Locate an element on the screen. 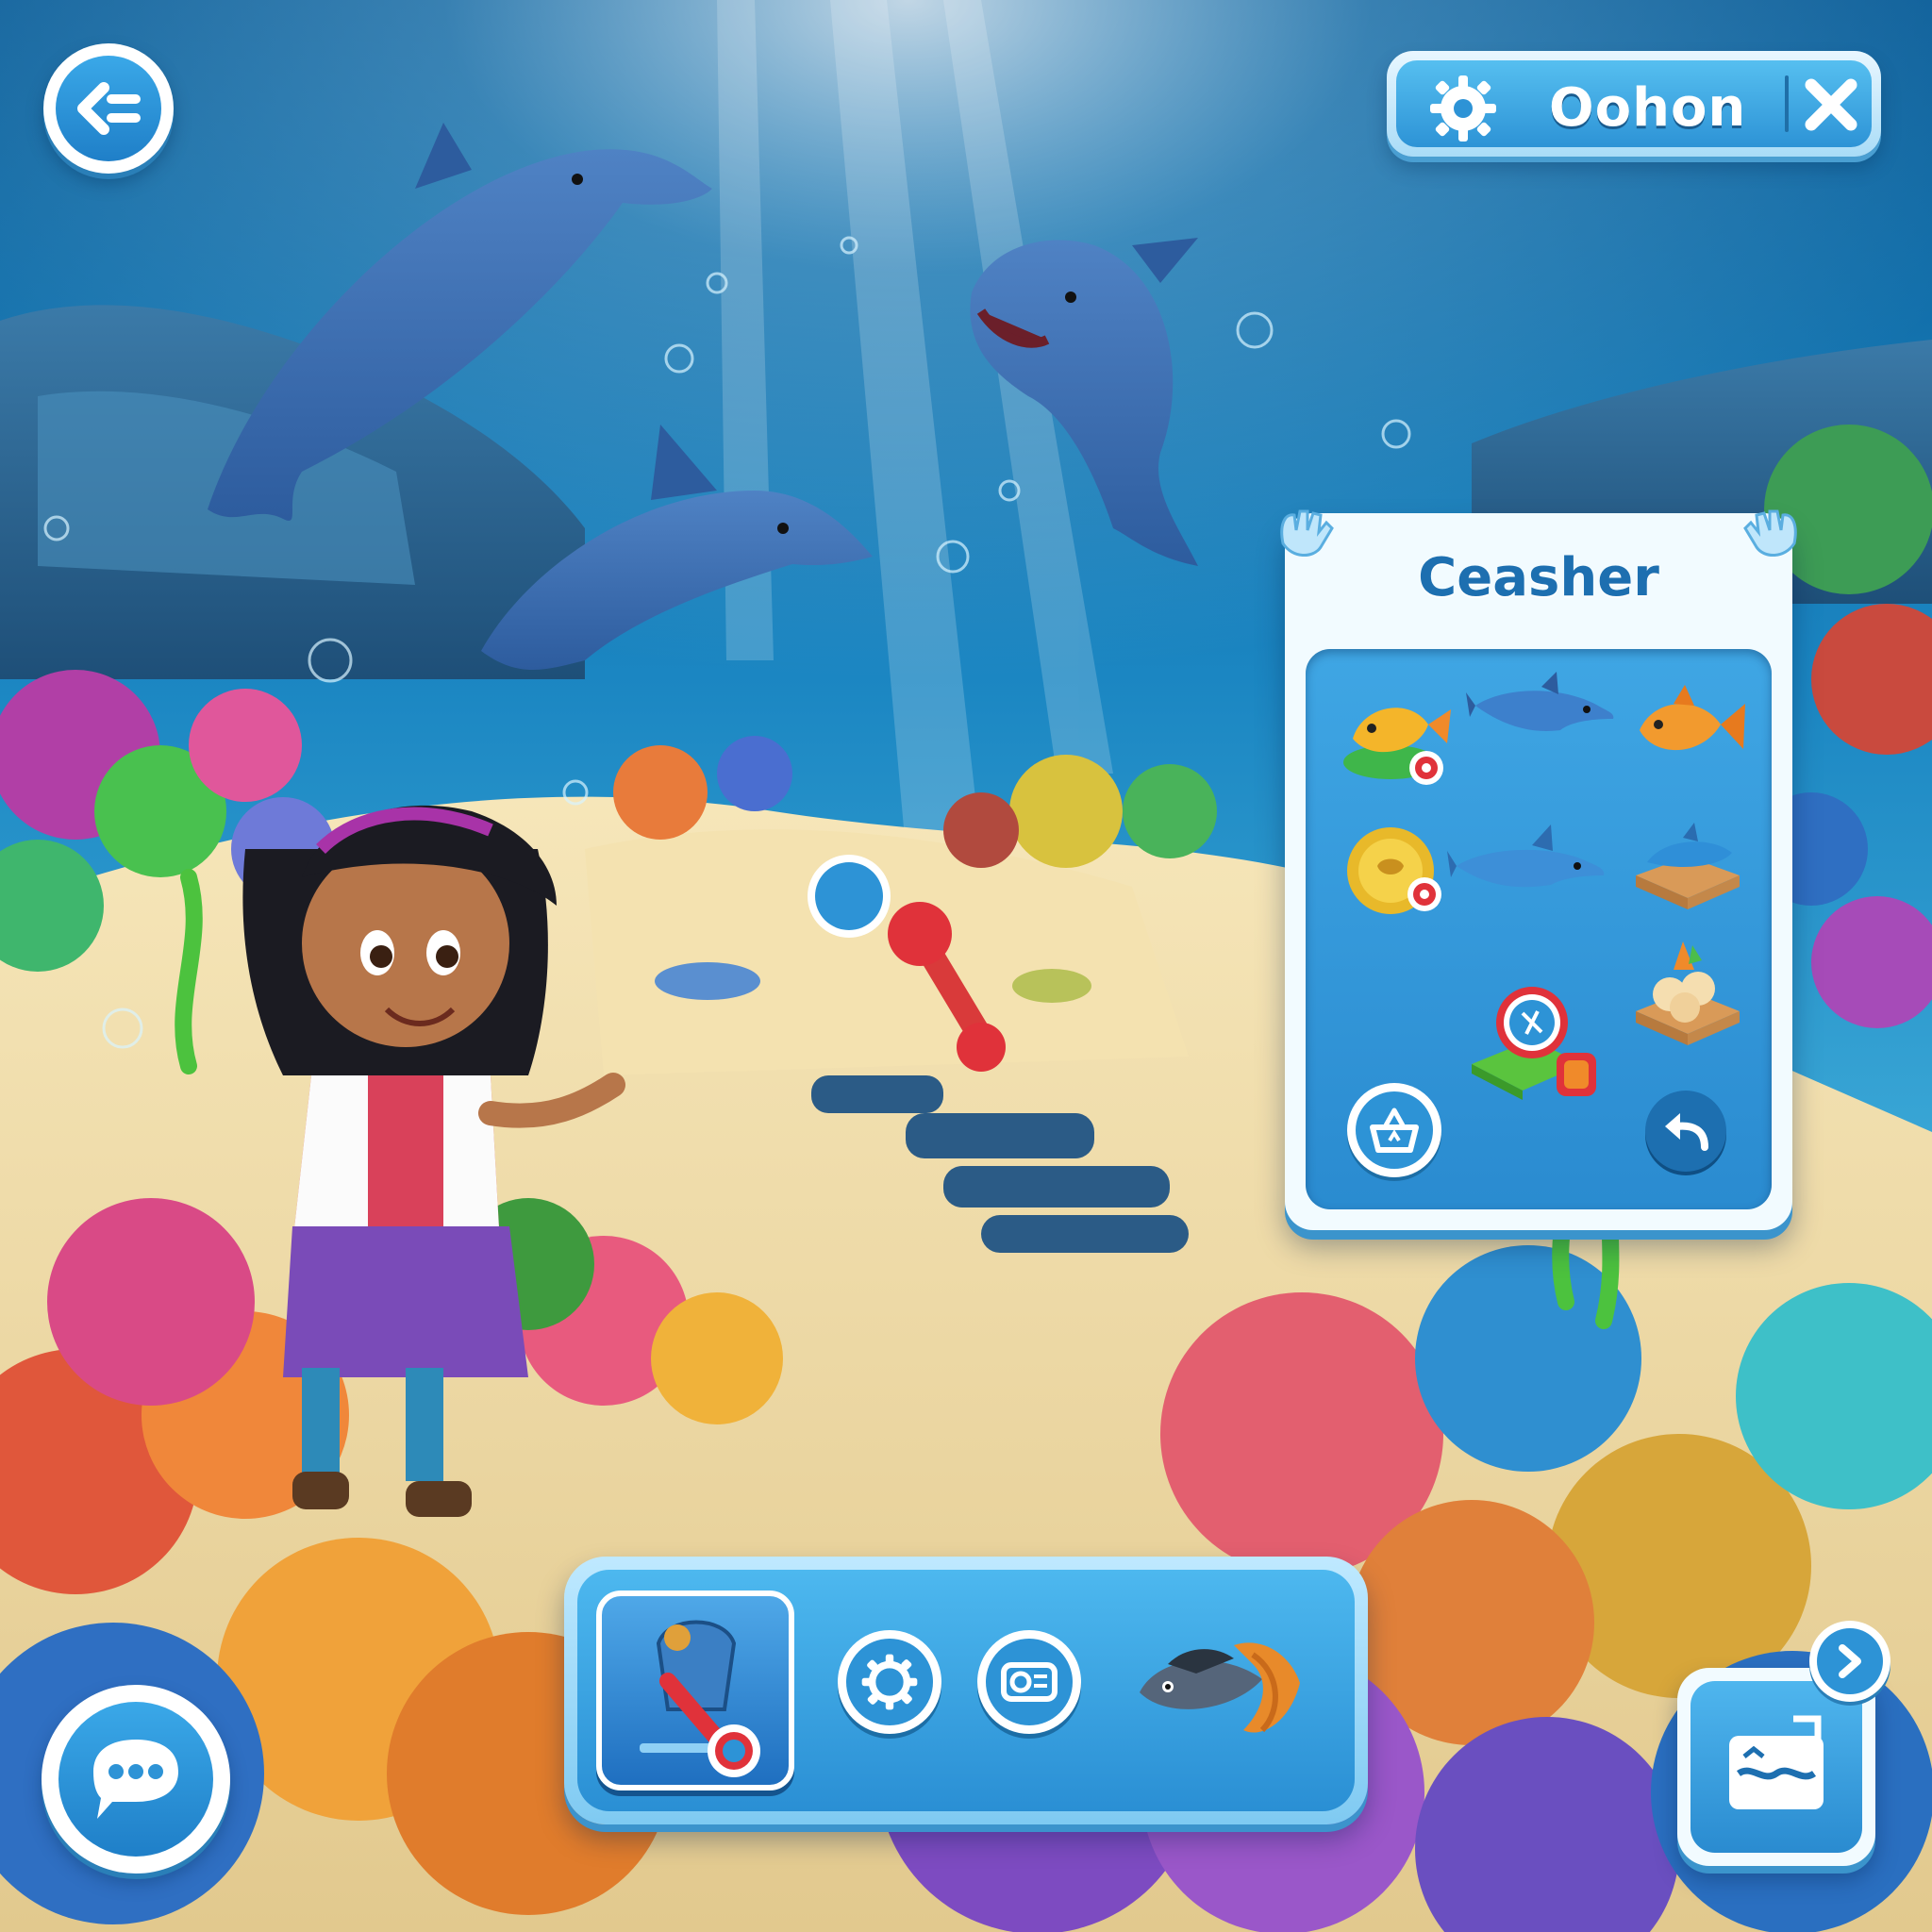  chat-button is located at coordinates (136, 1780).